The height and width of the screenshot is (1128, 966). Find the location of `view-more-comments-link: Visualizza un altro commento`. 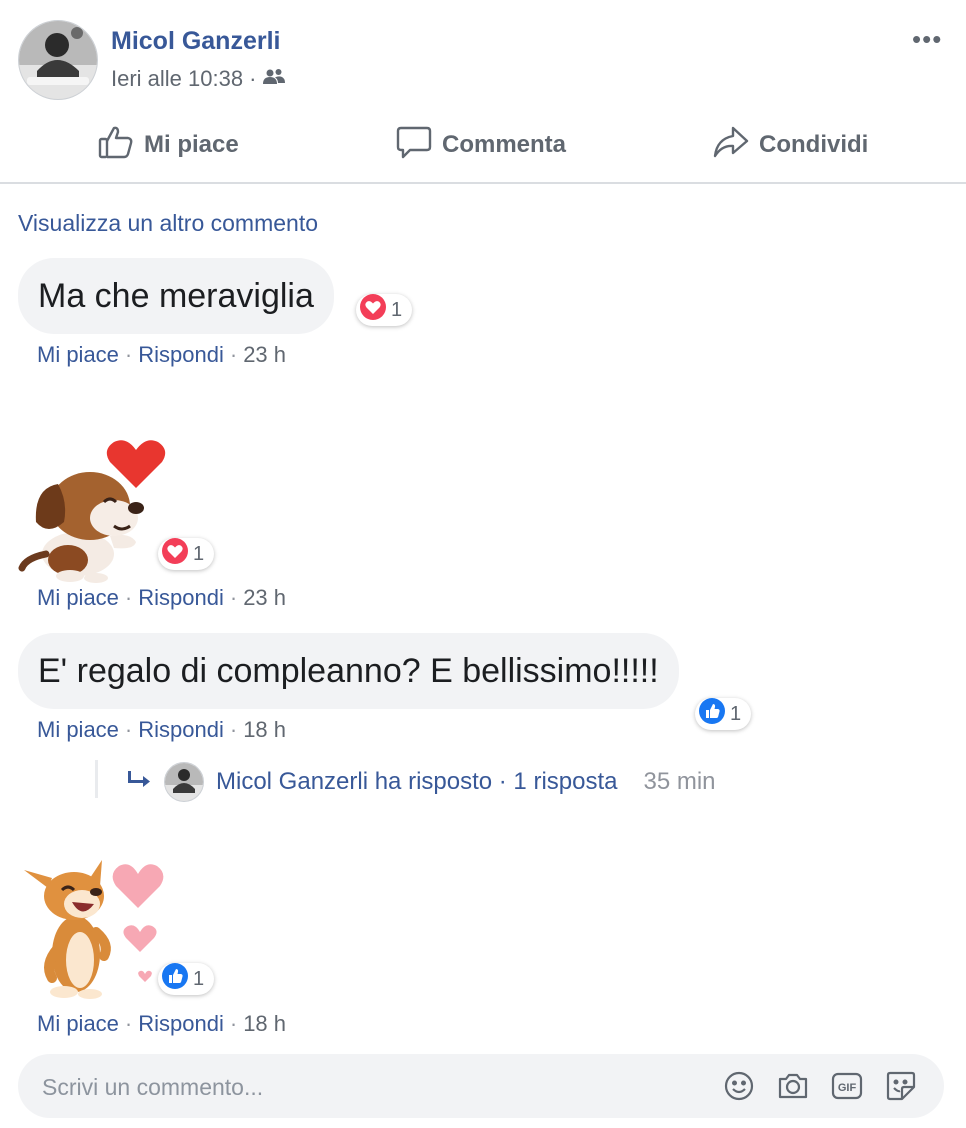

view-more-comments-link: Visualizza un altro commento is located at coordinates (168, 223).